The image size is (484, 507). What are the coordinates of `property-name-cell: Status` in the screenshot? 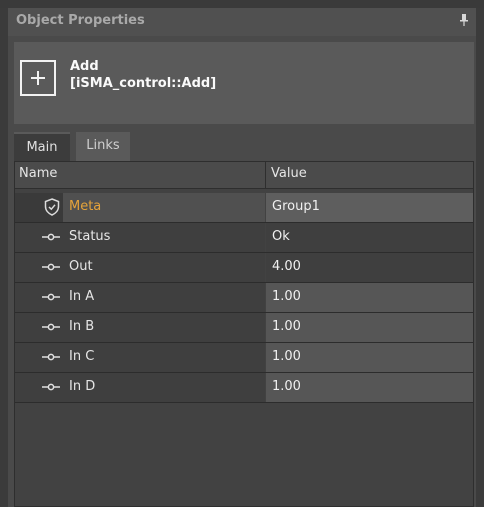 It's located at (140, 237).